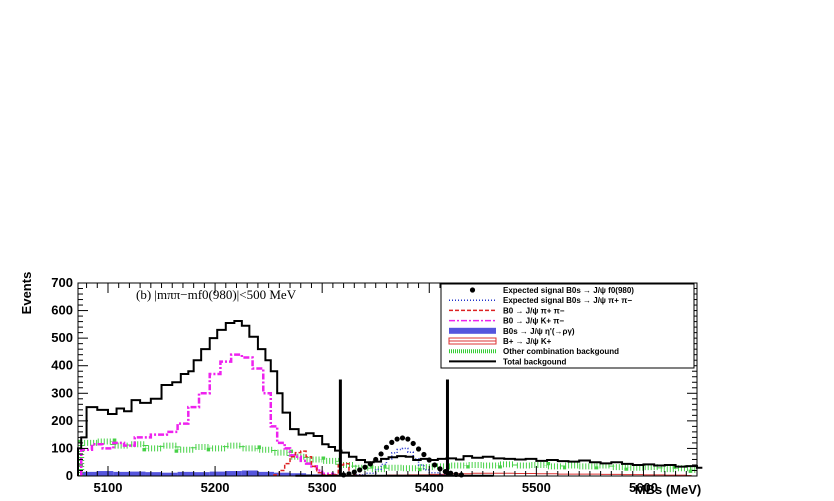 The image size is (834, 501). Describe the element at coordinates (69, 475) in the screenshot. I see `y-tick-label: 0` at that location.